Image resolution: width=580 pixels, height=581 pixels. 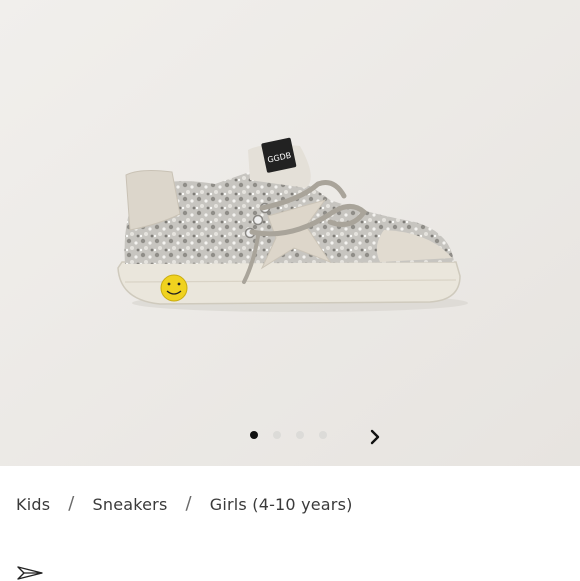 What do you see at coordinates (288, 435) in the screenshot?
I see `carousel-pagination` at bounding box center [288, 435].